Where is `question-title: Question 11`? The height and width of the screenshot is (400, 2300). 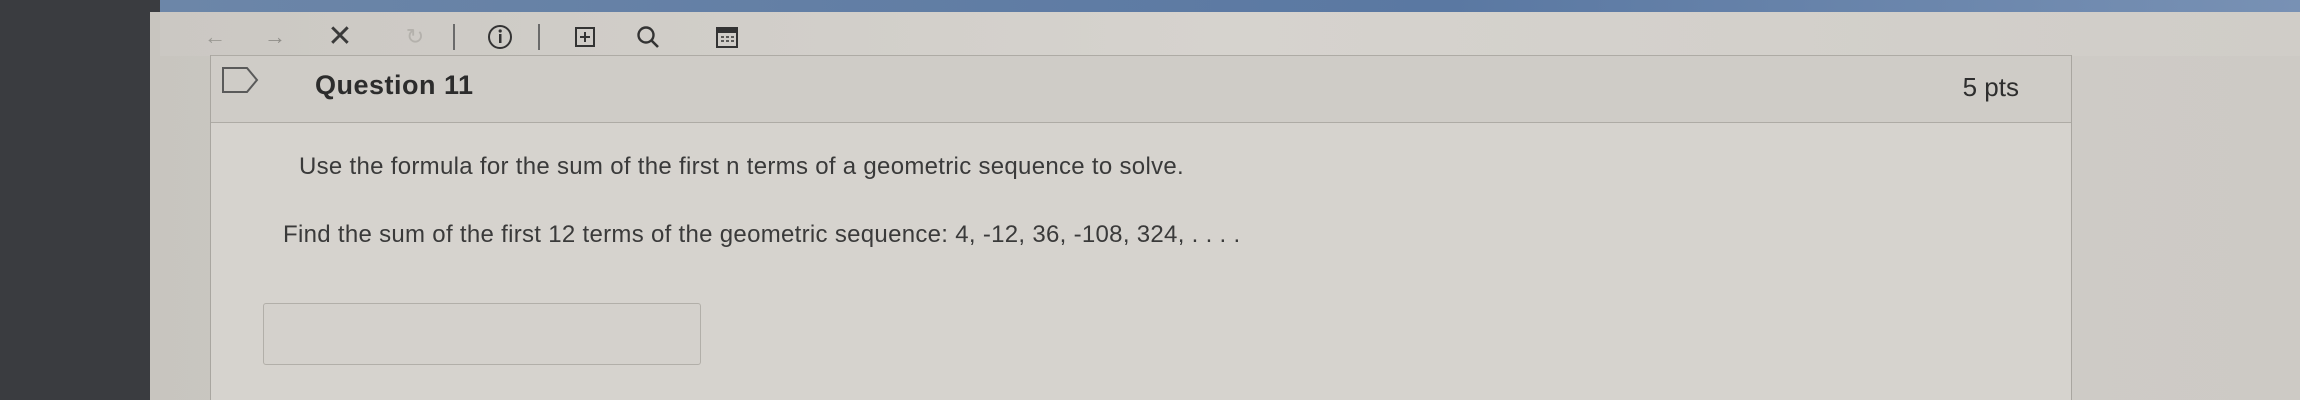
question-title: Question 11 is located at coordinates (394, 85).